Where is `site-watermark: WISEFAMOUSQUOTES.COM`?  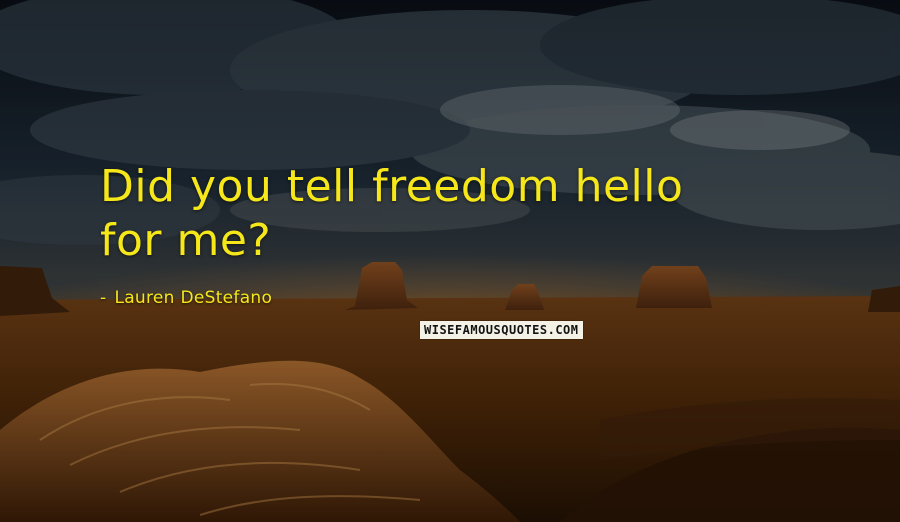 site-watermark: WISEFAMOUSQUOTES.COM is located at coordinates (501, 330).